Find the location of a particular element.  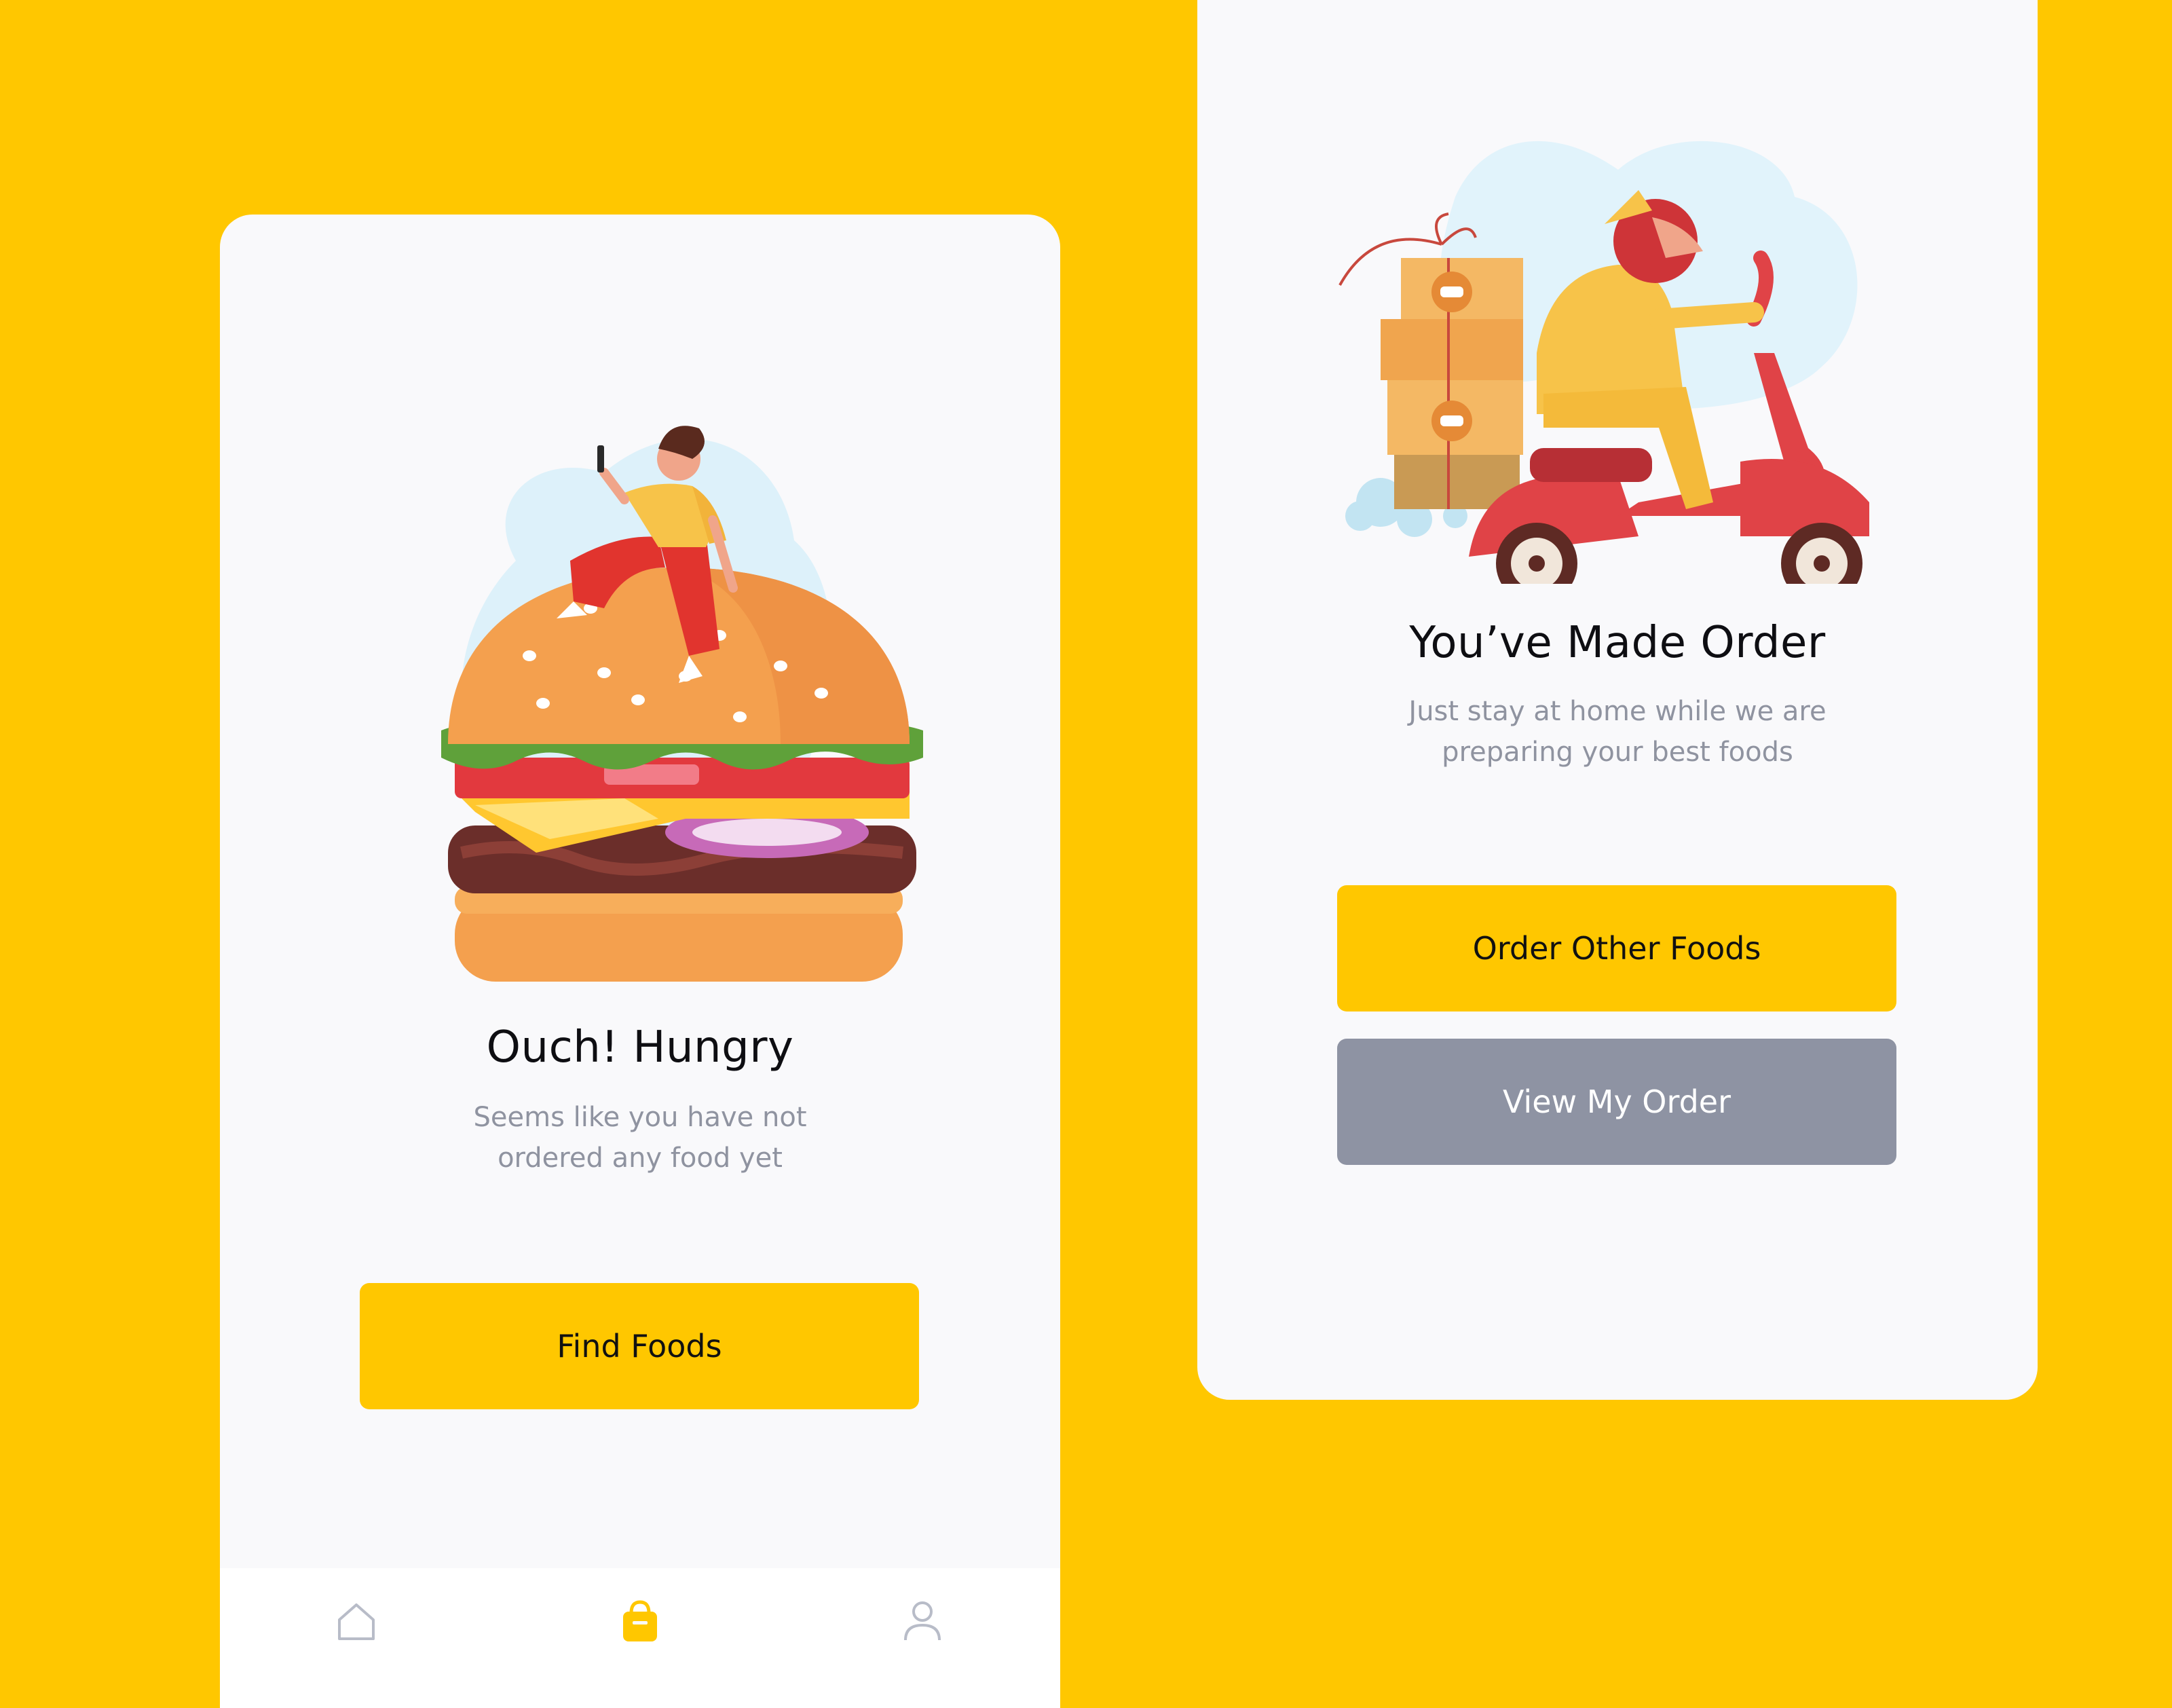

tab-home is located at coordinates (356, 1620).